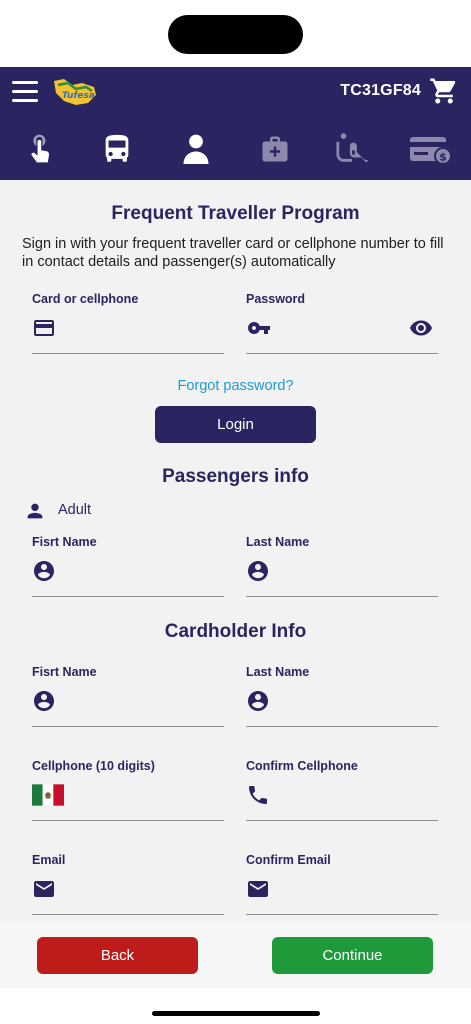 The width and height of the screenshot is (471, 1024). Describe the element at coordinates (288, 860) in the screenshot. I see `confirm-email-label: Confirm Email` at that location.